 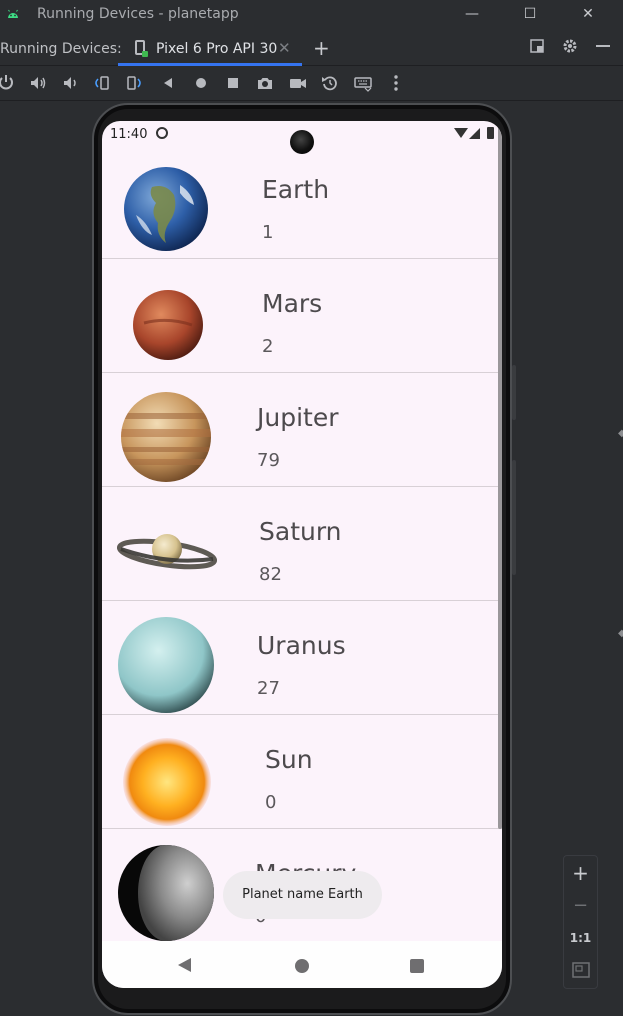 What do you see at coordinates (363, 83) in the screenshot?
I see `keyboard-icon` at bounding box center [363, 83].